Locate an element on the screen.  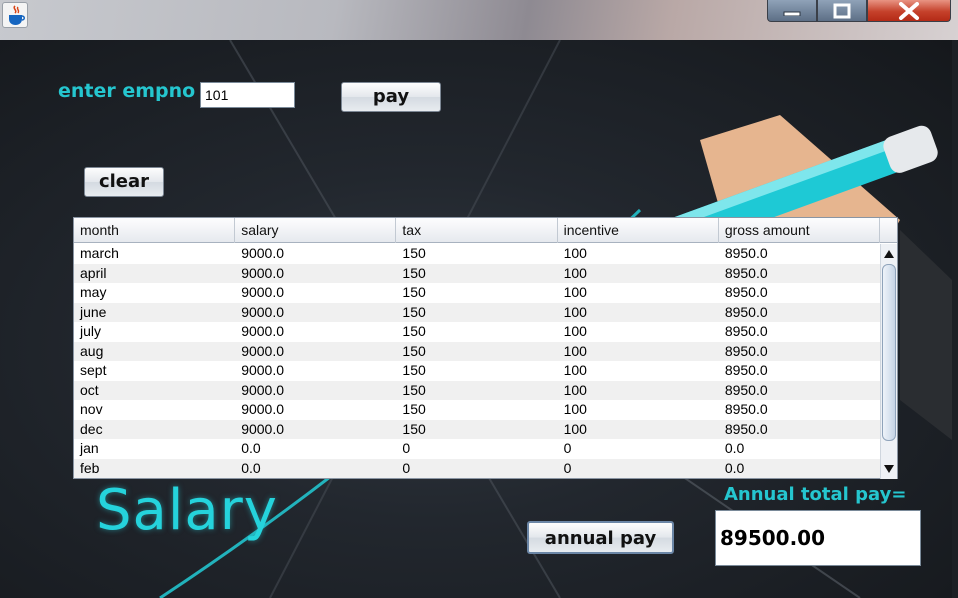
table-row: aug 9000.0 150 100 8950.0 is located at coordinates (477, 351).